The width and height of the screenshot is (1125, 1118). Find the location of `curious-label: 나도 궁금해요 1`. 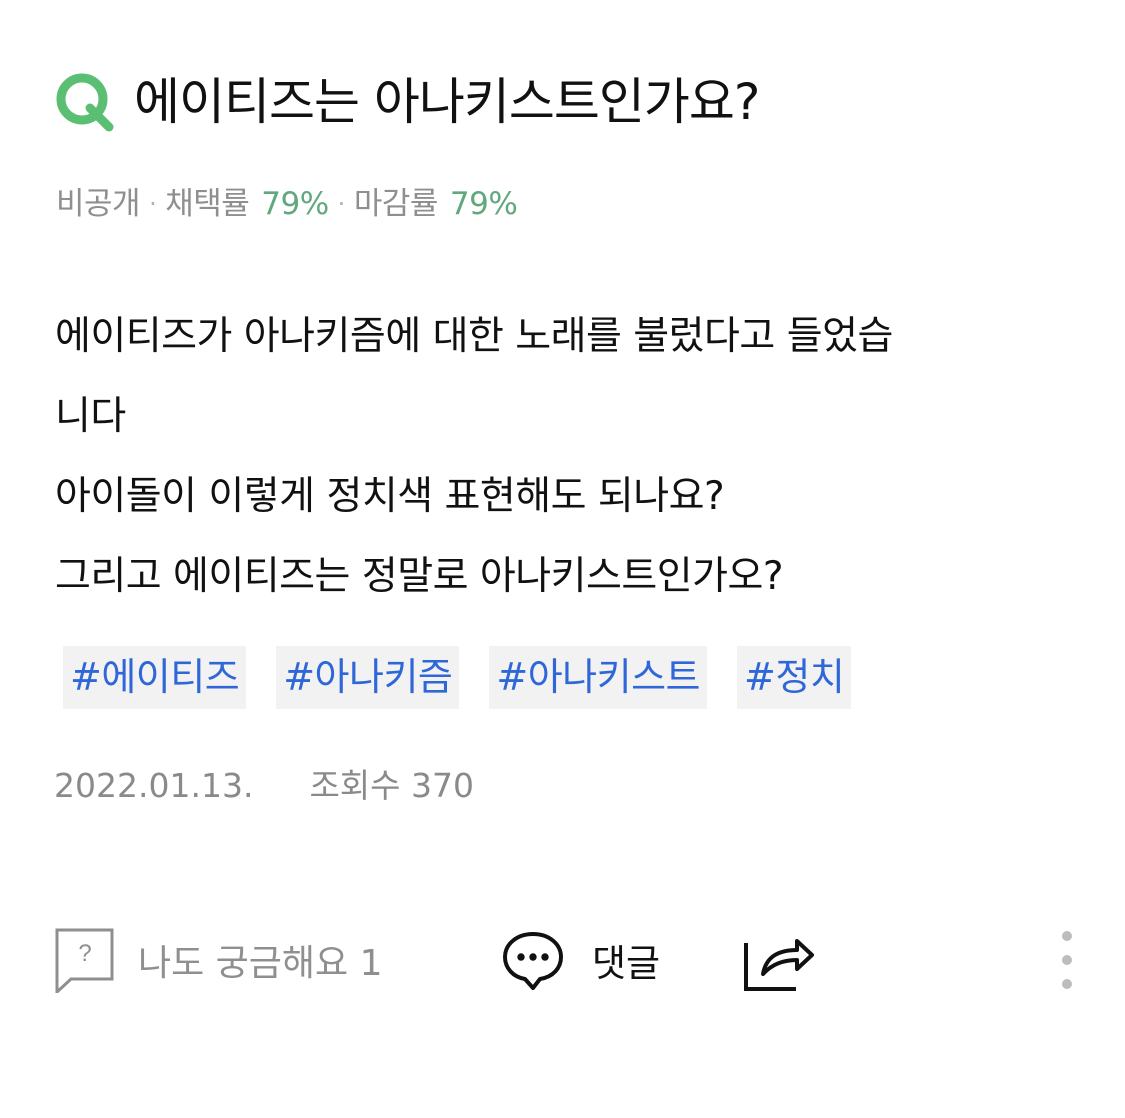

curious-label: 나도 궁금해요 1 is located at coordinates (260, 963).